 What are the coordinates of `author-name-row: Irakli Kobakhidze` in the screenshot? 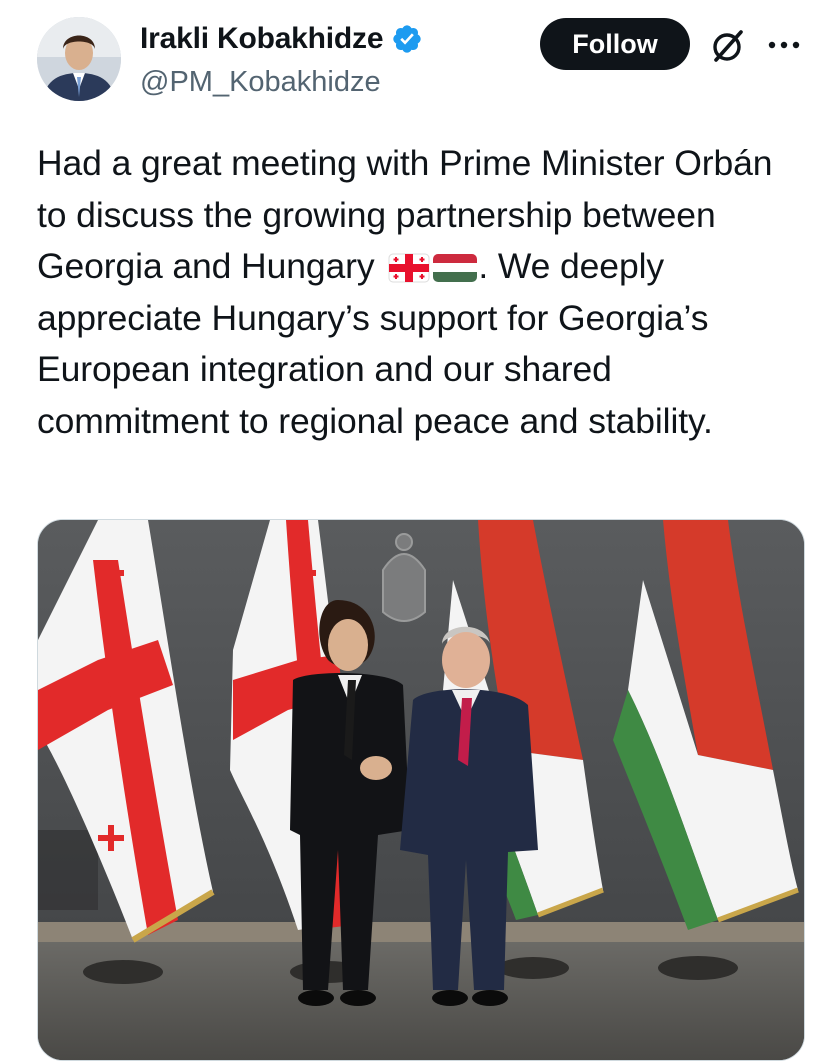 It's located at (281, 39).